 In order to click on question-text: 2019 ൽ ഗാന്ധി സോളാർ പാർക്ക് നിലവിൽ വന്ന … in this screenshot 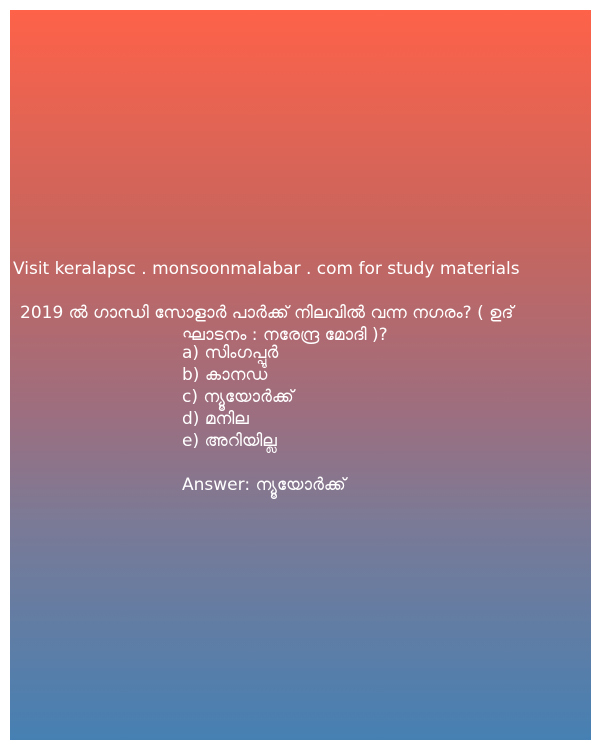, I will do `click(305, 324)`.